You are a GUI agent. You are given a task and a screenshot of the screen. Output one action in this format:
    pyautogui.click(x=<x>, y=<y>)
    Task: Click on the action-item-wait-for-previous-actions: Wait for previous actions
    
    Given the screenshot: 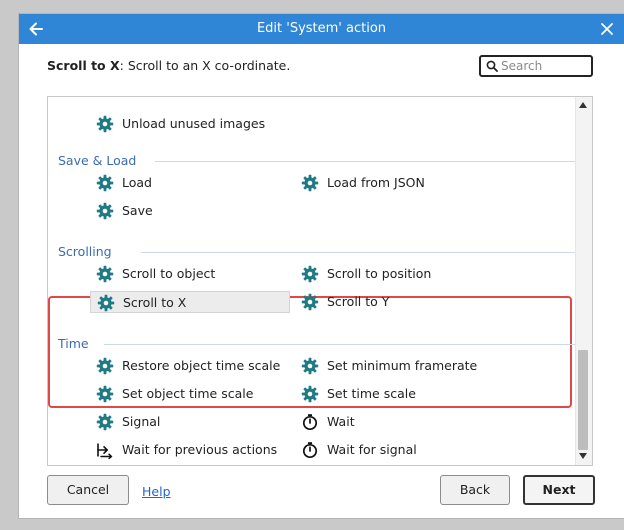 What is the action you would take?
    pyautogui.click(x=190, y=450)
    